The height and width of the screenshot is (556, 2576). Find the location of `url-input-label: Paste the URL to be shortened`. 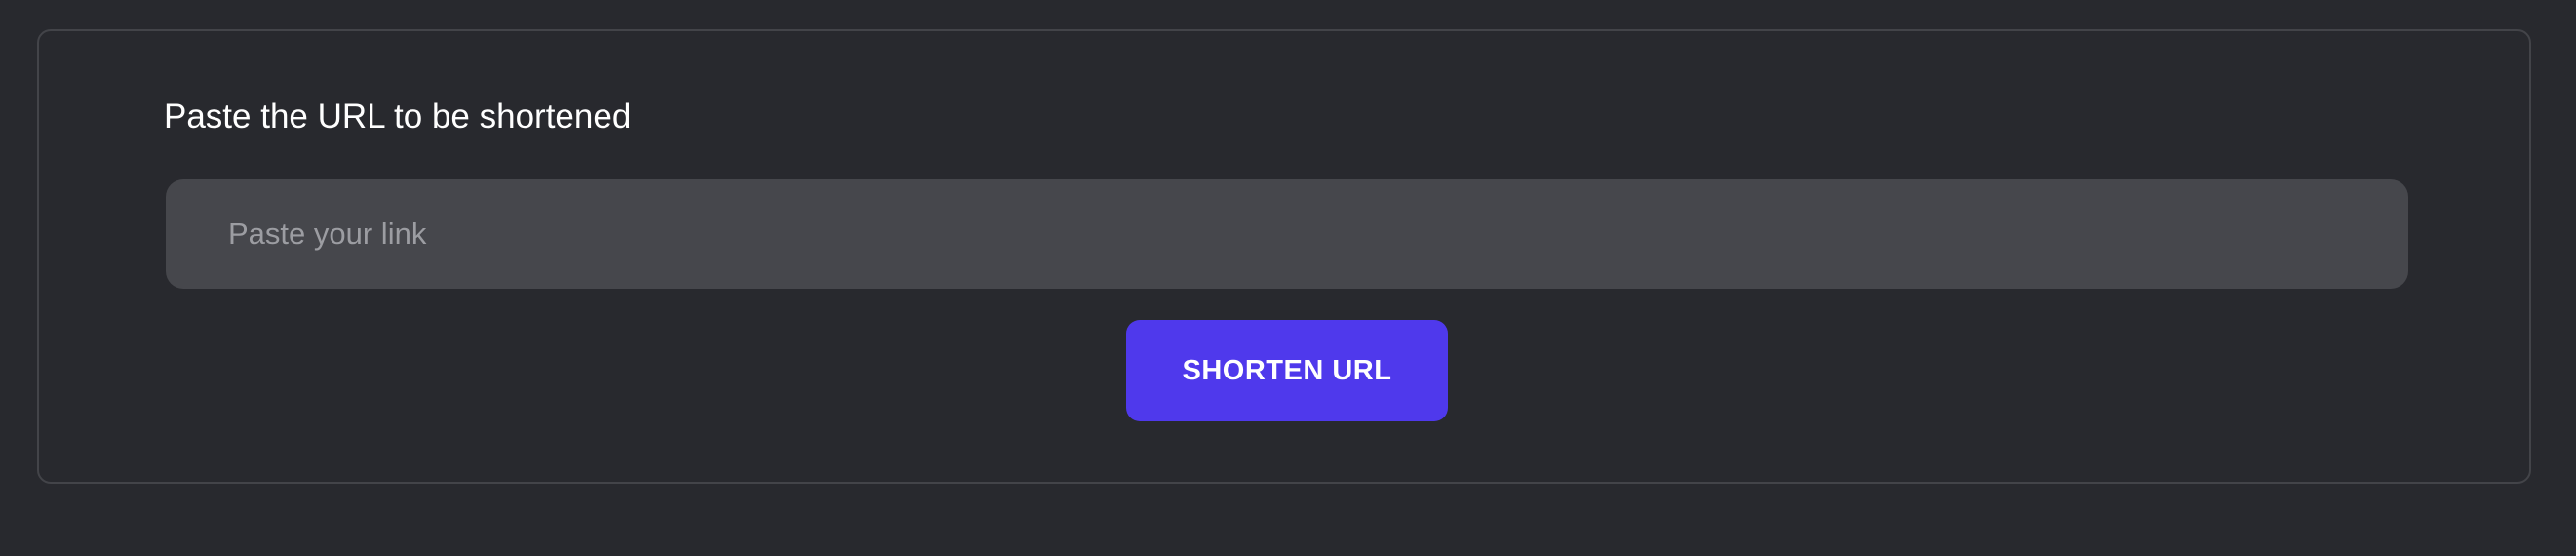

url-input-label: Paste the URL to be shortened is located at coordinates (398, 117).